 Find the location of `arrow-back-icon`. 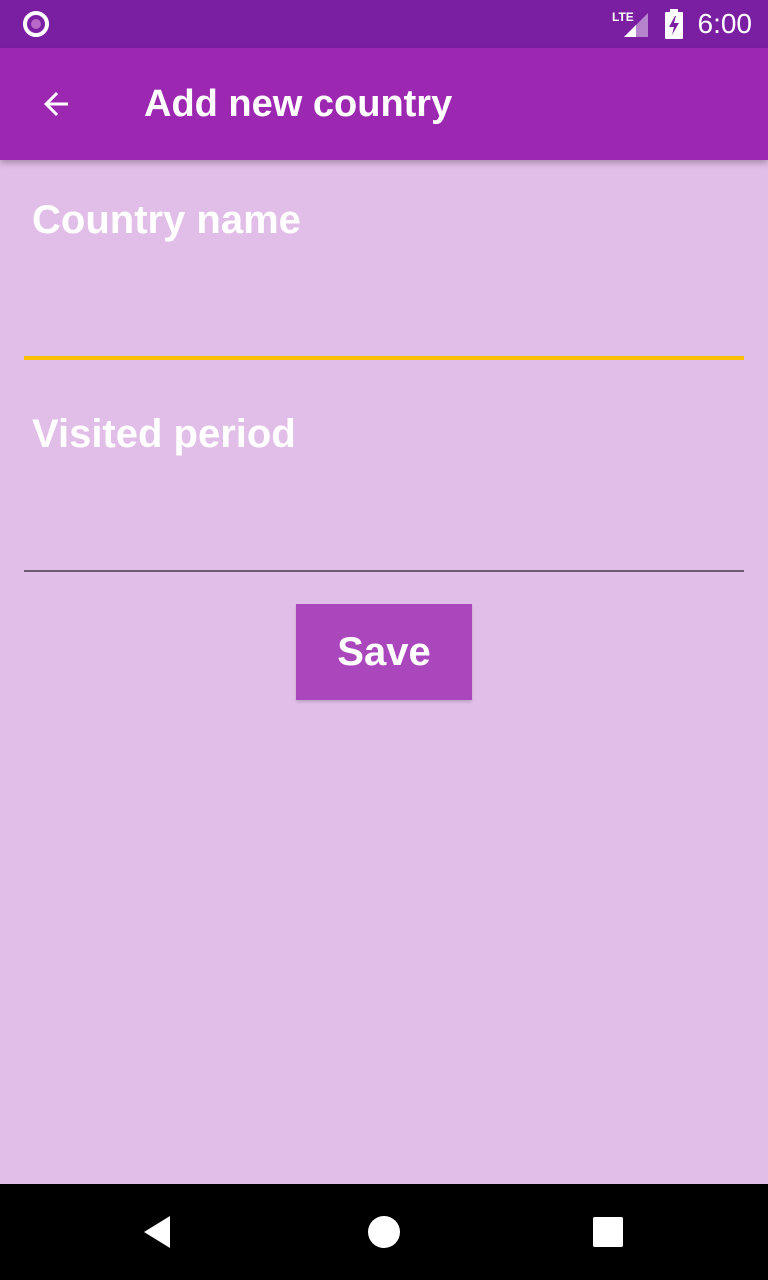

arrow-back-icon is located at coordinates (56, 104).